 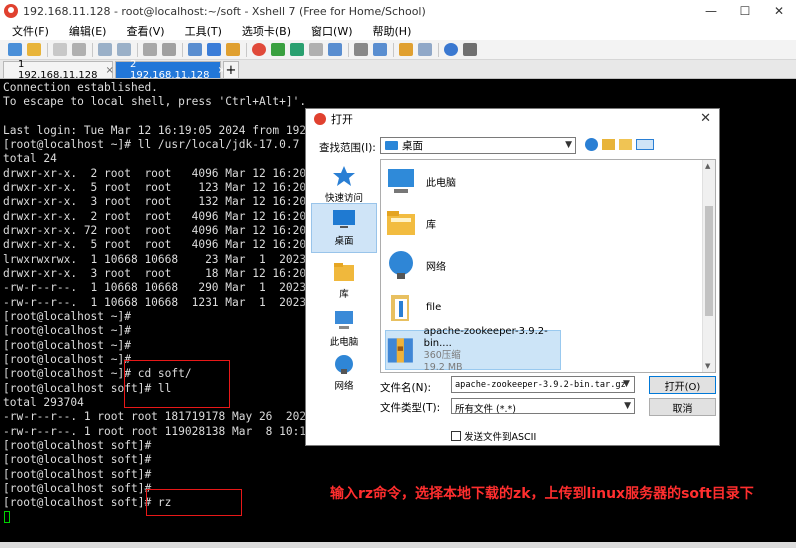 What do you see at coordinates (456, 436) in the screenshot?
I see `checkbox` at bounding box center [456, 436].